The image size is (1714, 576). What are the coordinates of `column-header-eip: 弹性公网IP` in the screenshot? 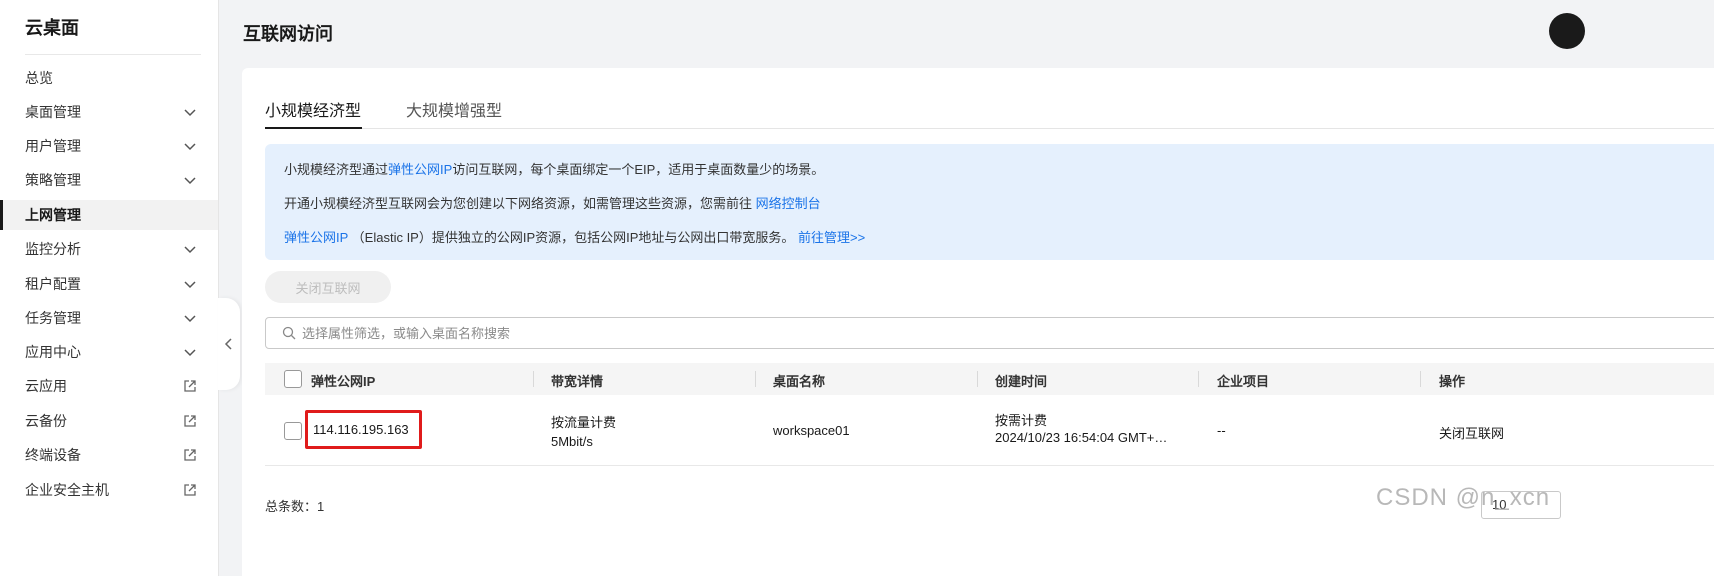 It's located at (343, 381).